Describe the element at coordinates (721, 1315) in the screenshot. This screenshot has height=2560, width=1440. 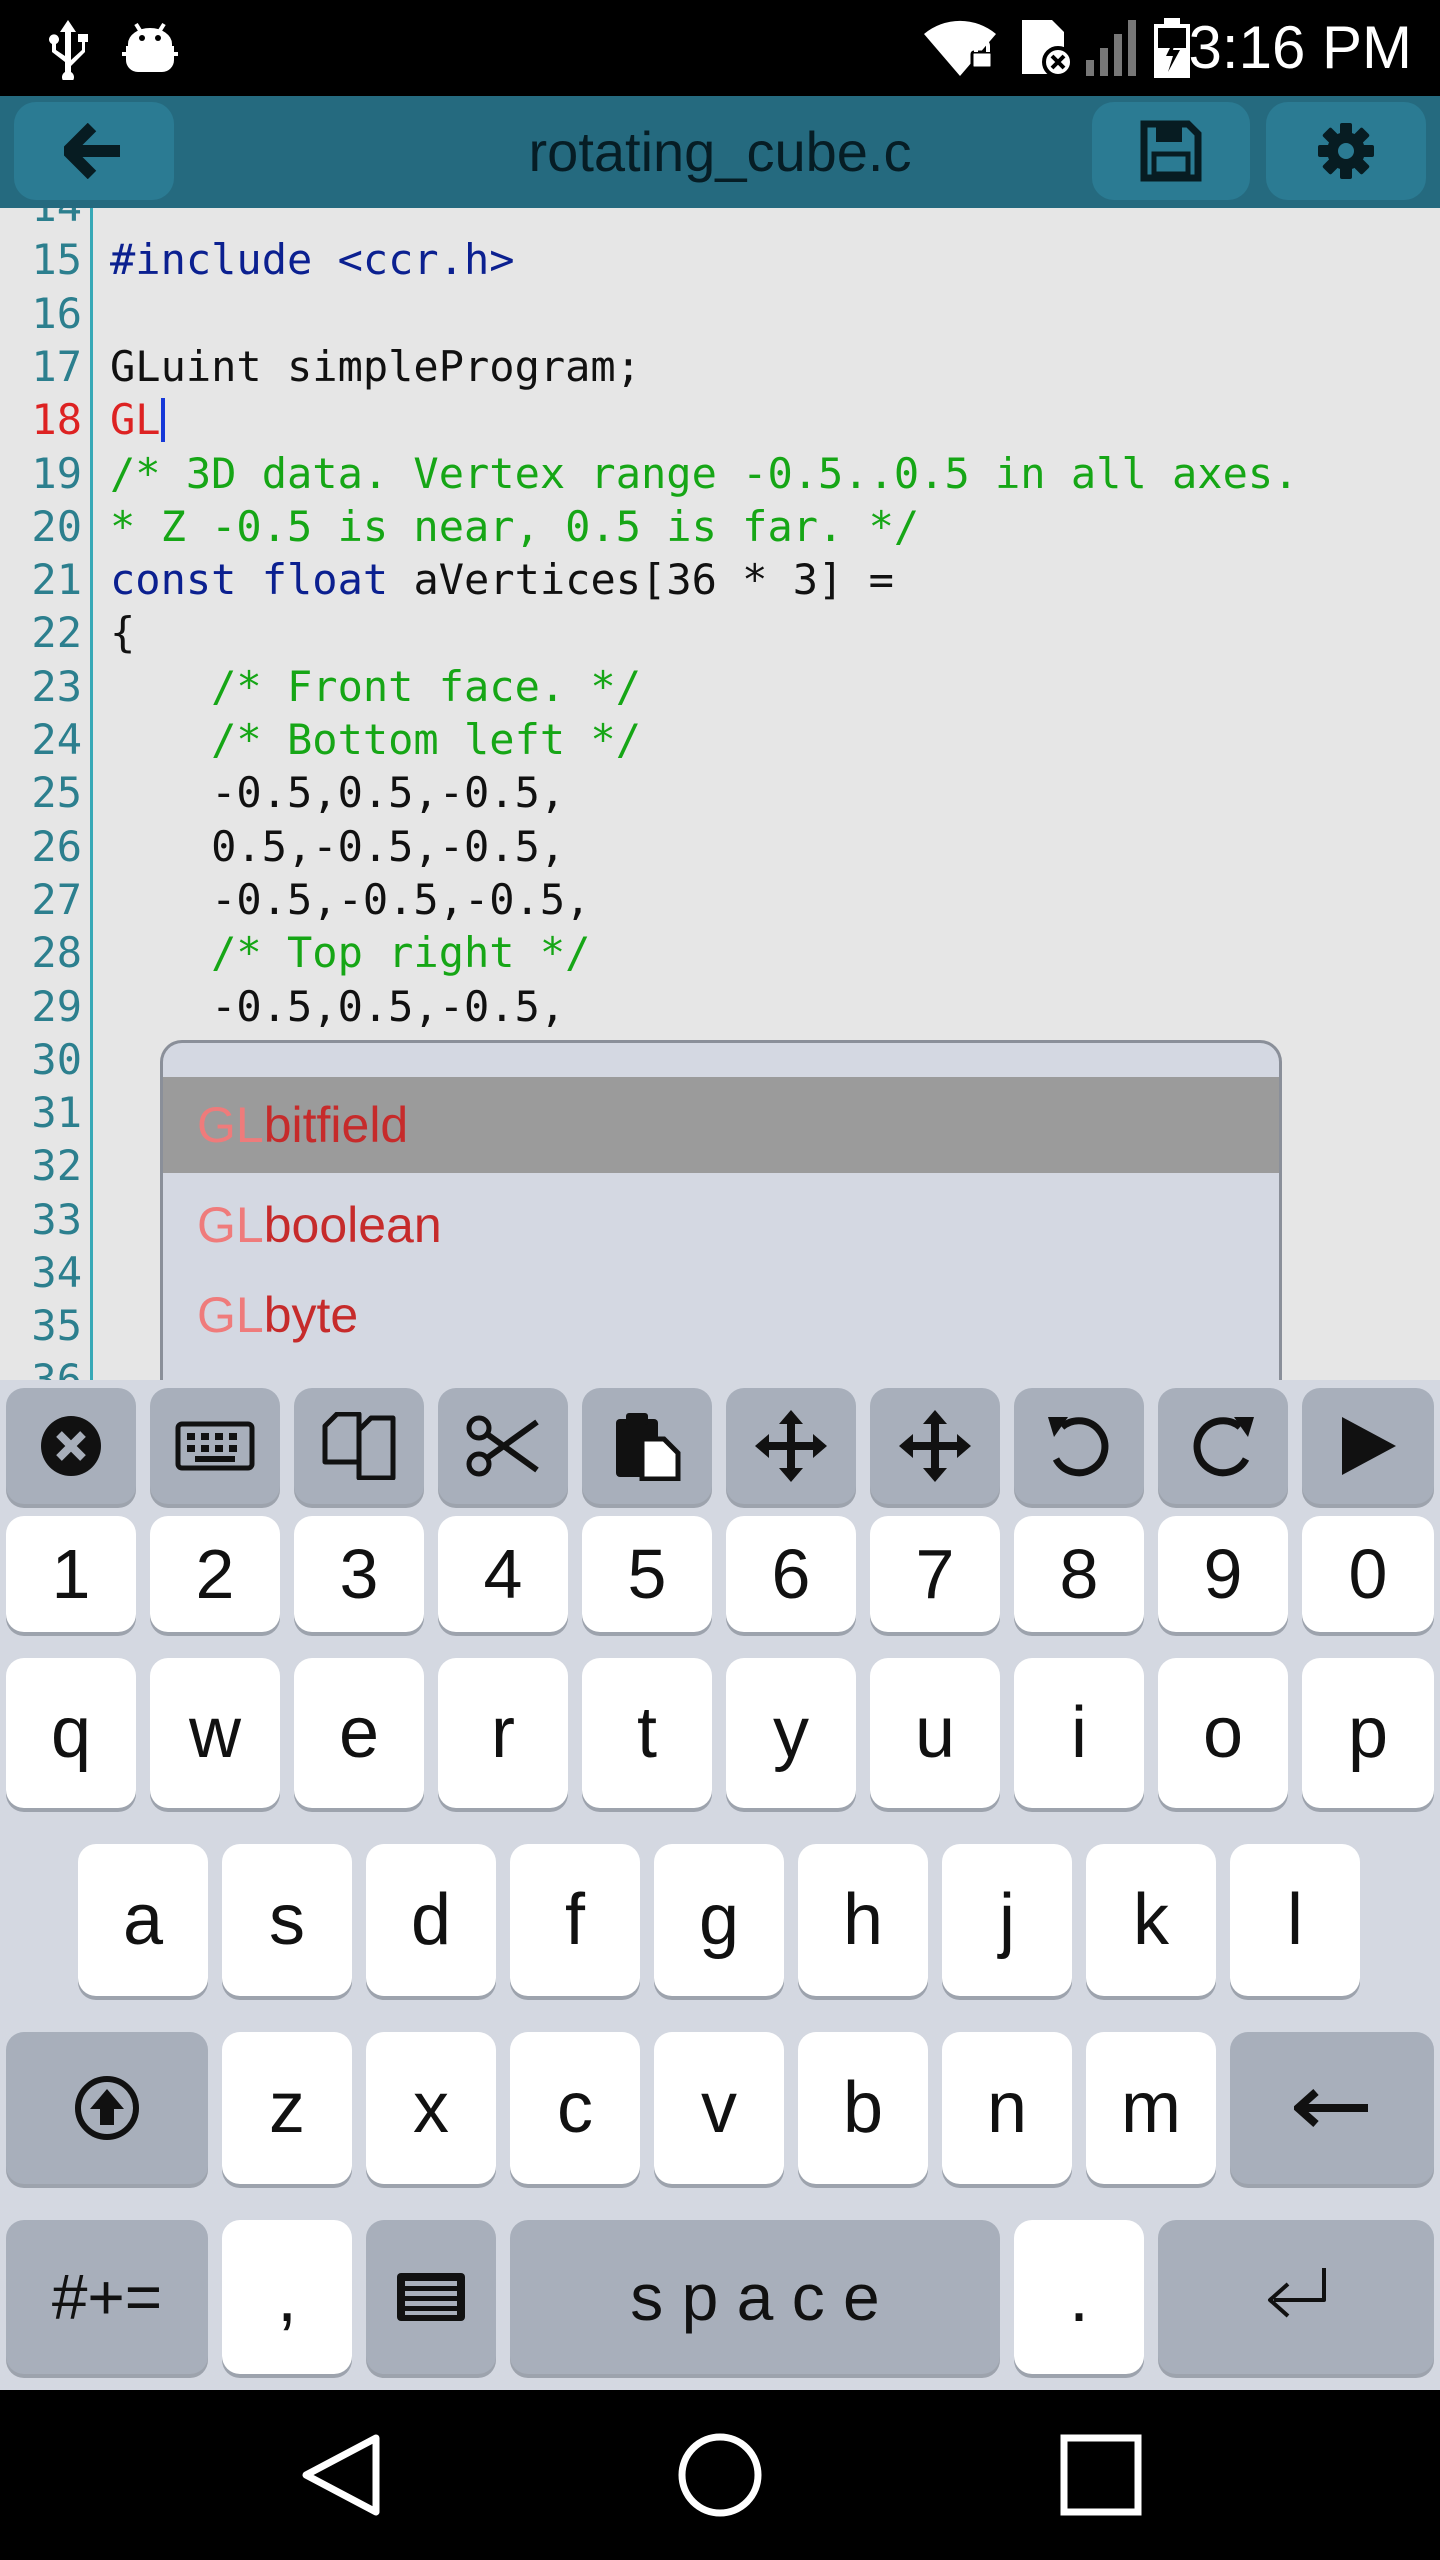
I see `autocomplete-item: GLbyte` at that location.